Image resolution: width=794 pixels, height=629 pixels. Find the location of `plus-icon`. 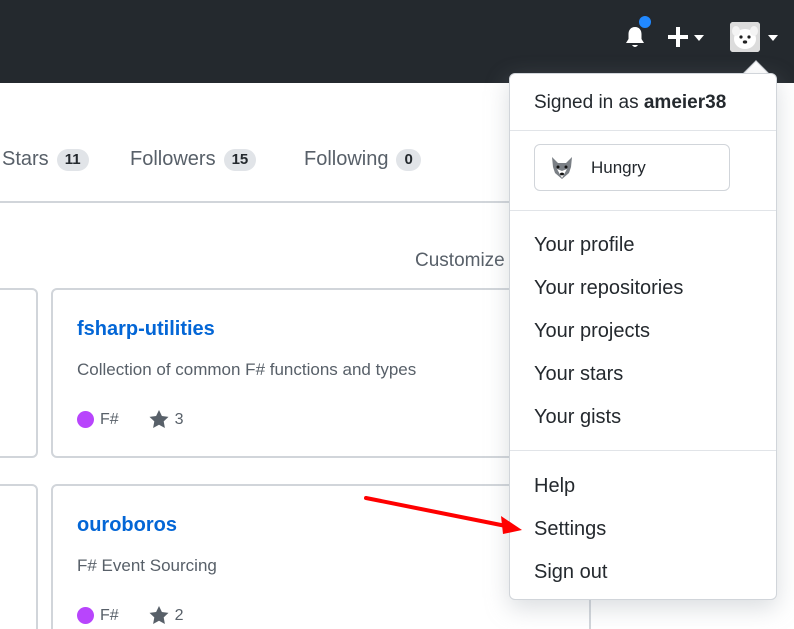

plus-icon is located at coordinates (678, 37).